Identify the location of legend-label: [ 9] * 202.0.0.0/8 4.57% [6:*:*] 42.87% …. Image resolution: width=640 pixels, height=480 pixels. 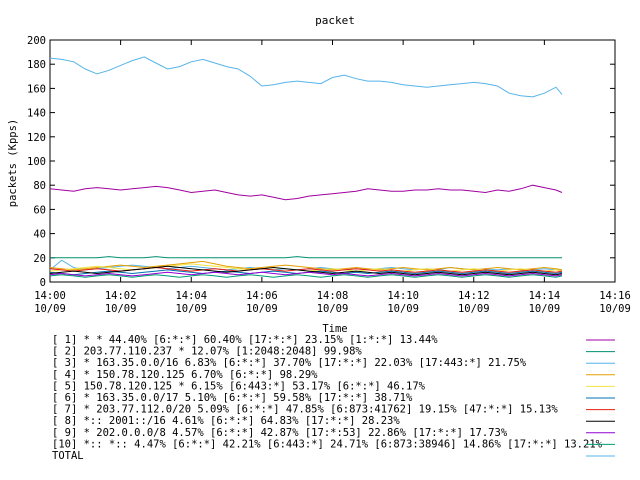
(280, 433).